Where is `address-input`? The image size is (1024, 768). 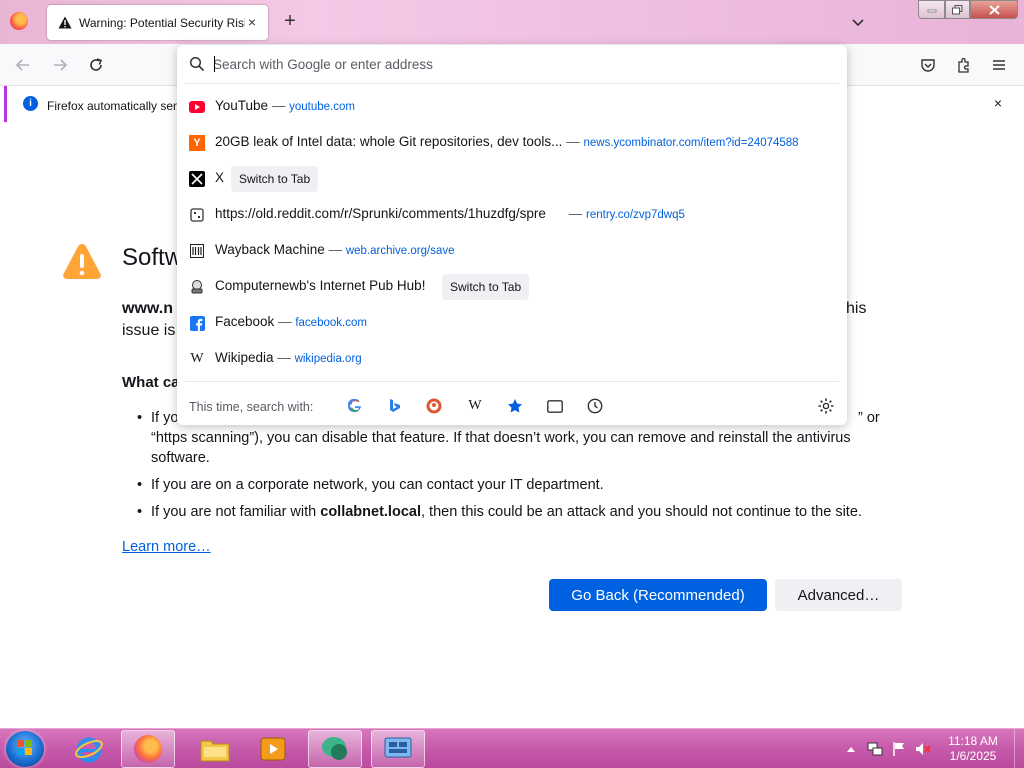 address-input is located at coordinates (523, 64).